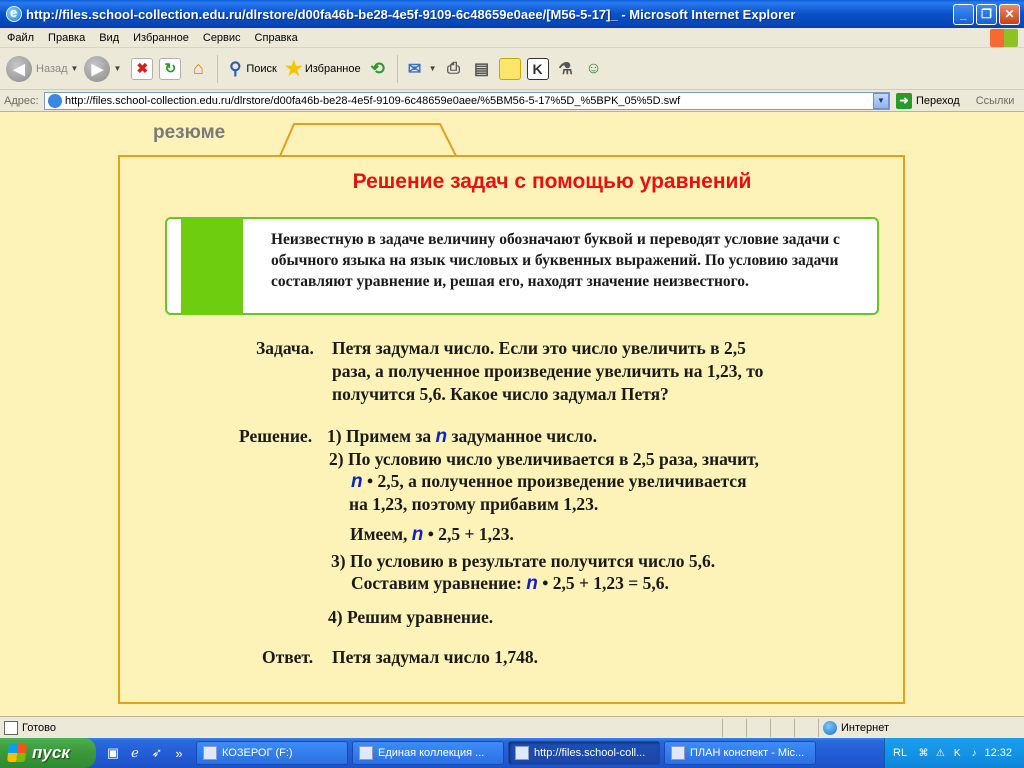  What do you see at coordinates (14, 13) in the screenshot?
I see `ie-icon` at bounding box center [14, 13].